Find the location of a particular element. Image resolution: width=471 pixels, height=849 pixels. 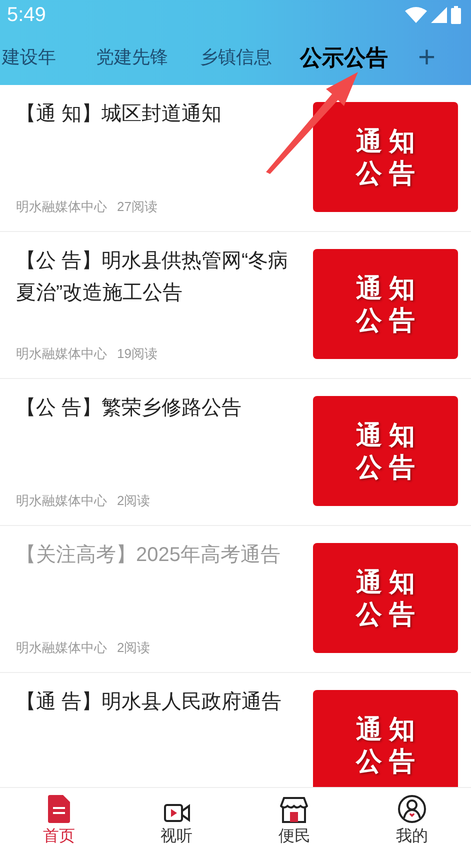

article-title: 【通 告】明水县人民政府通告 is located at coordinates (158, 702).